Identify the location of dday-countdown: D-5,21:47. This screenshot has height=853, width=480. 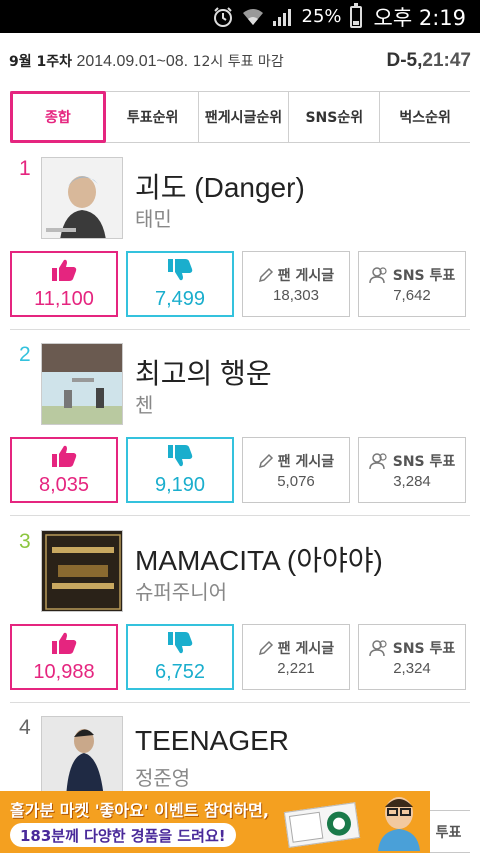
(428, 61).